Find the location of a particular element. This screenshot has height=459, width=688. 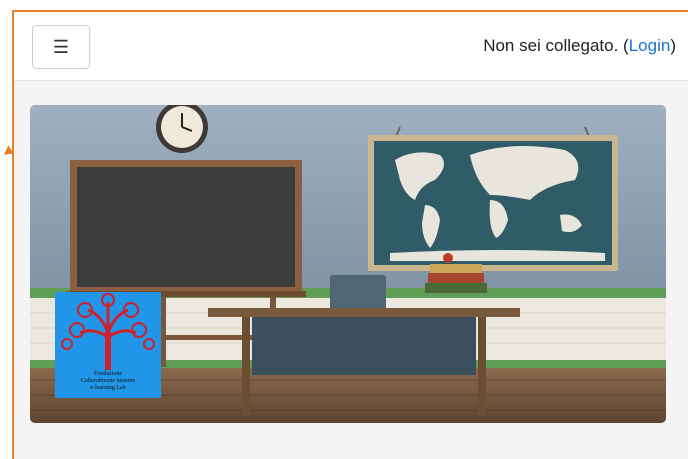

hamburger-icon: ☰ is located at coordinates (61, 47).